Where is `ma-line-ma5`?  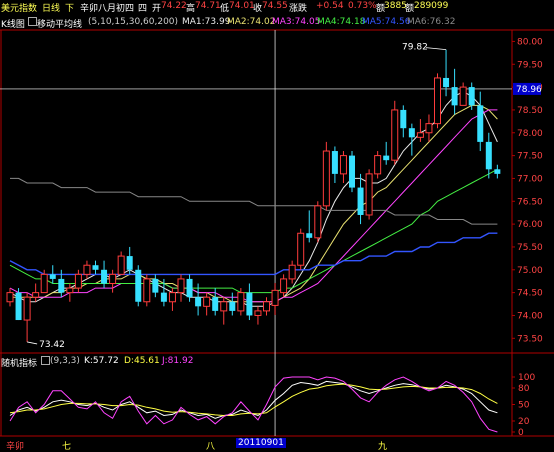
ma-line-ma5 is located at coordinates (253, 254).